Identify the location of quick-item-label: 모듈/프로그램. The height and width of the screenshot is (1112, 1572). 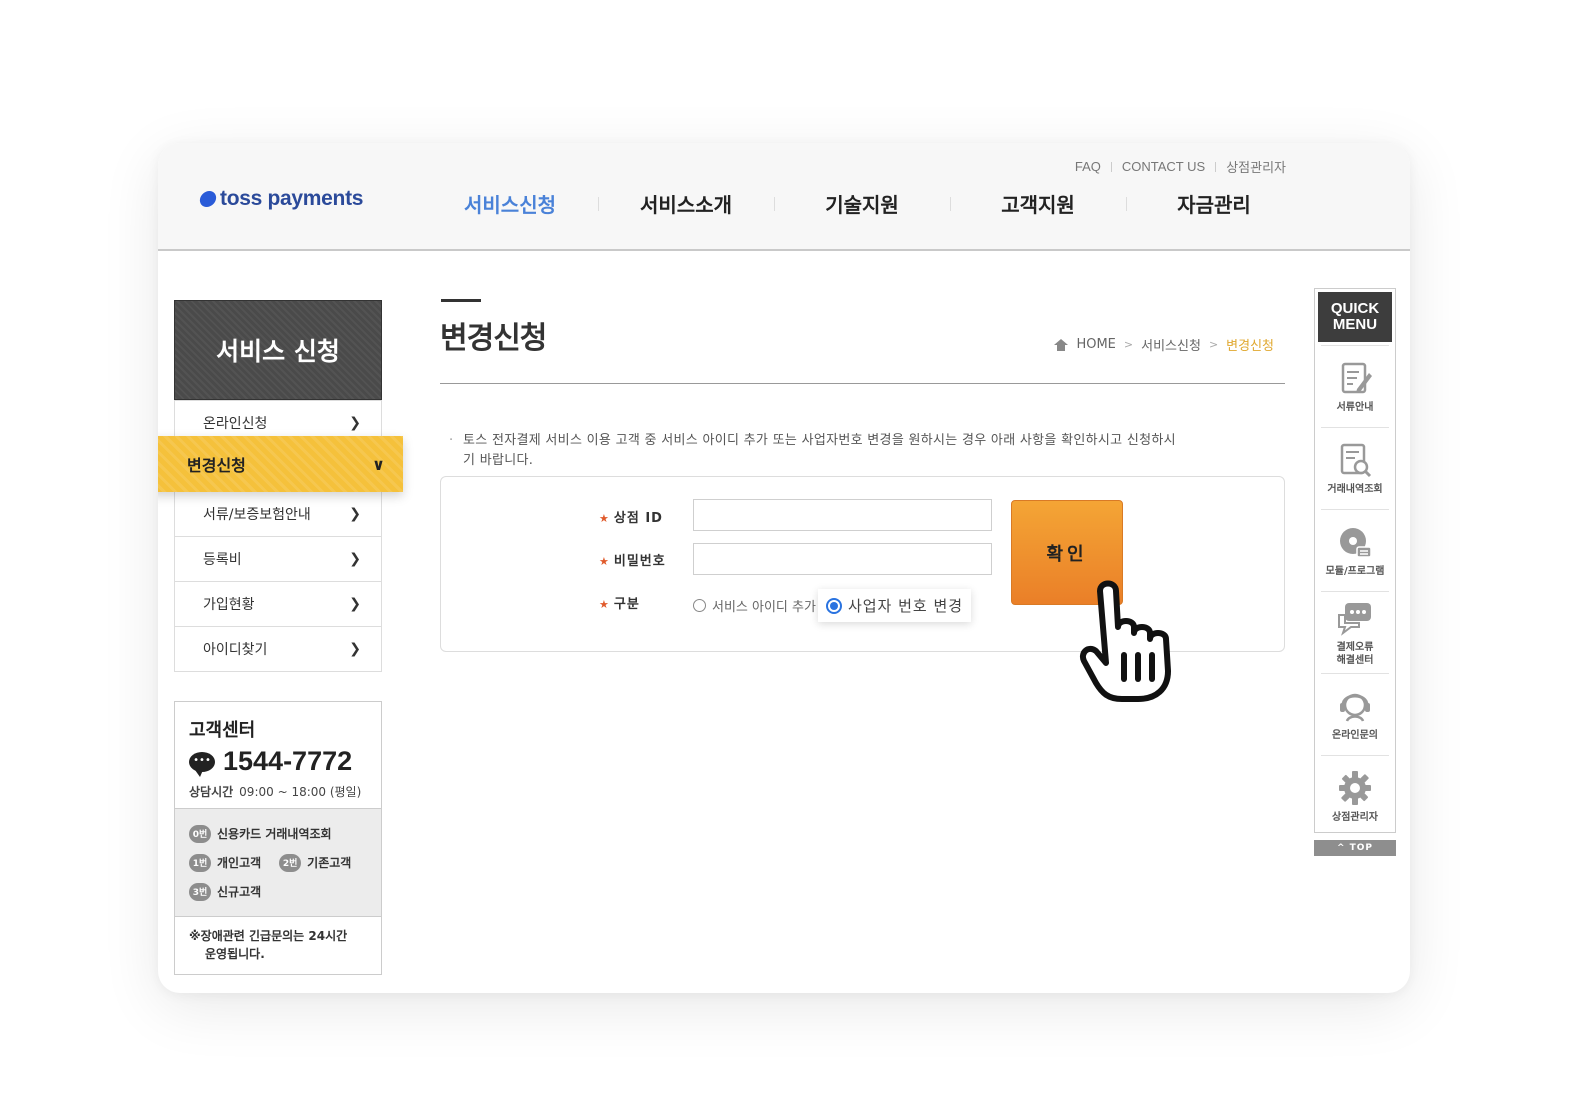
(1355, 571).